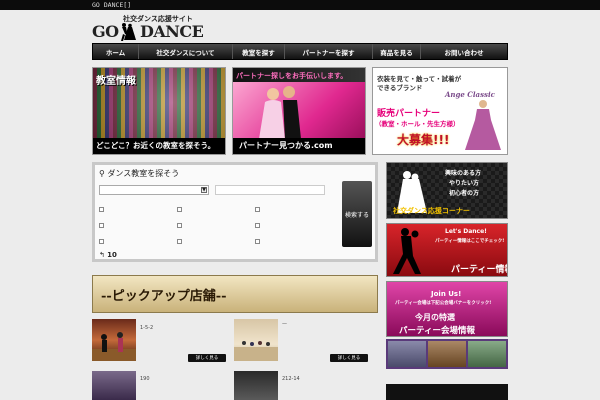  What do you see at coordinates (397, 51) in the screenshot?
I see `nav-item-products: 商品を見る` at bounding box center [397, 51].